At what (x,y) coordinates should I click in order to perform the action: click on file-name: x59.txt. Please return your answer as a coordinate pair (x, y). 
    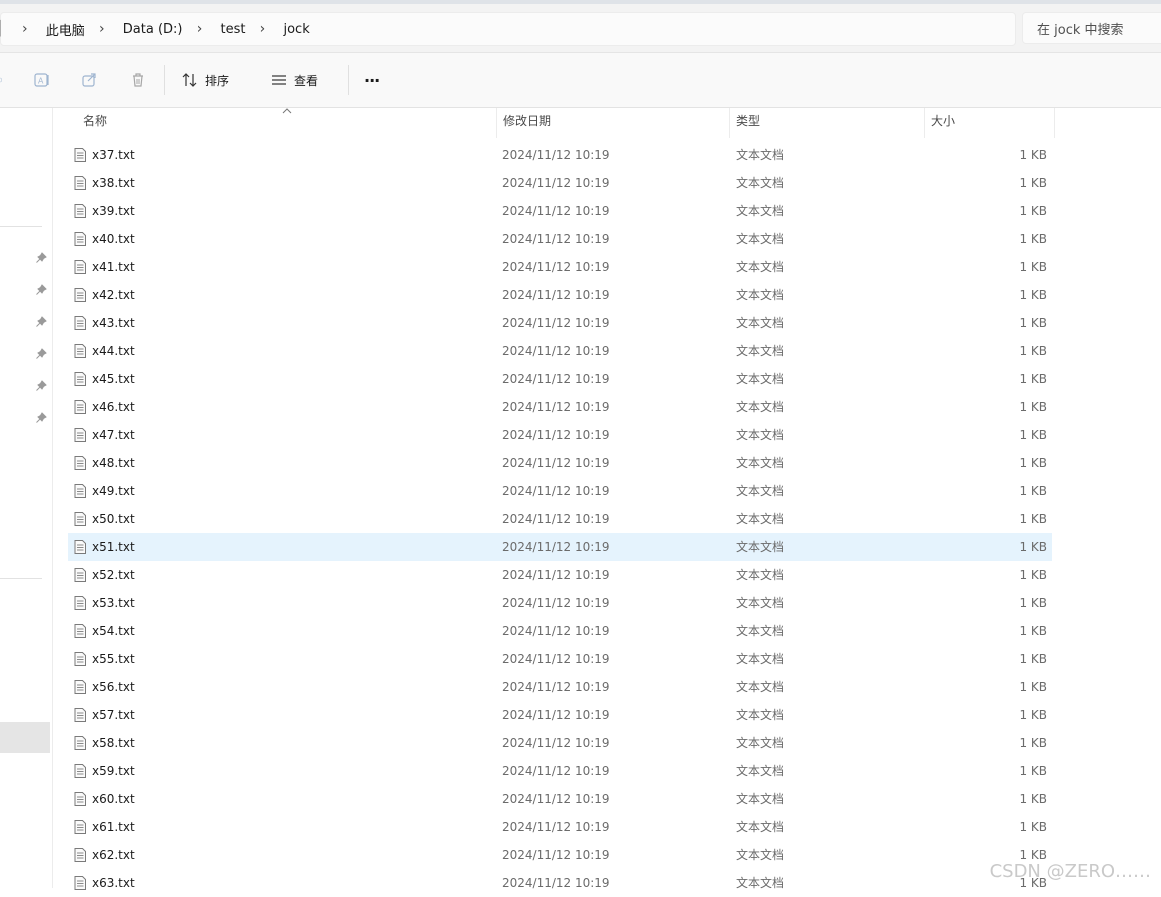
    Looking at the image, I should click on (113, 771).